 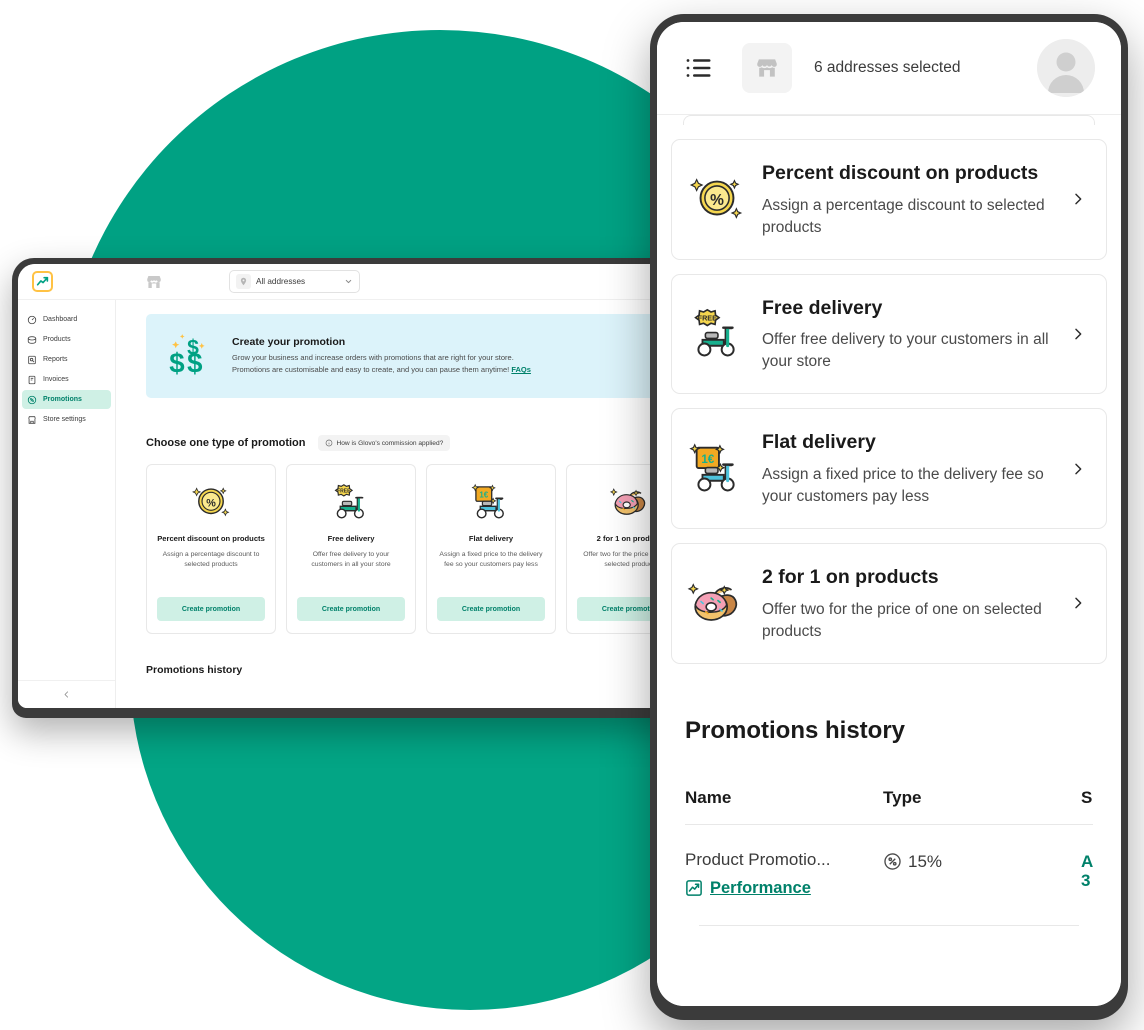 What do you see at coordinates (32, 399) in the screenshot?
I see `promotions-icon` at bounding box center [32, 399].